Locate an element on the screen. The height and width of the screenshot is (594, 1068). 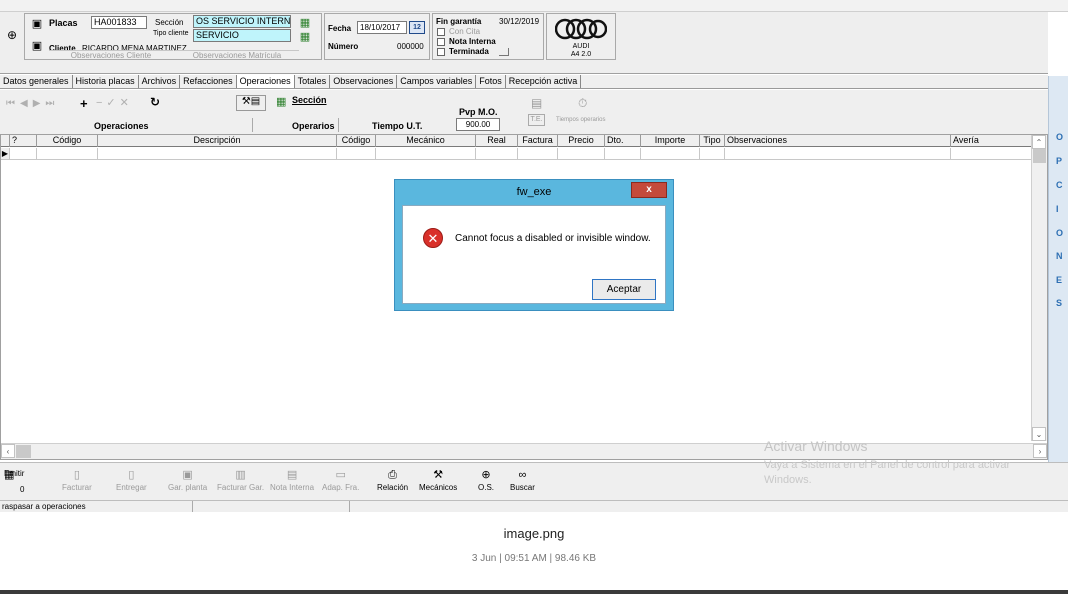
seccion-lookup-icon: ▦ is located at coordinates (305, 22).